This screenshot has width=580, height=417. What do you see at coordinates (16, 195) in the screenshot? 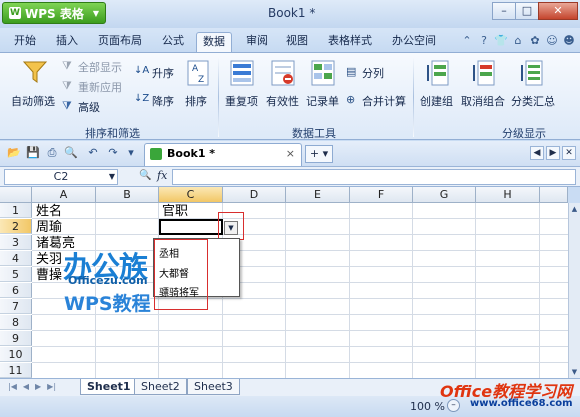
I see `select-all-corner` at bounding box center [16, 195].